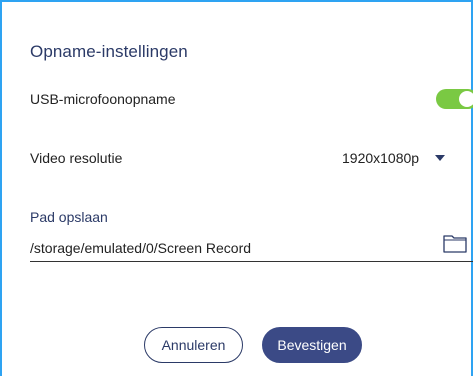  I want to click on video-resolution-dropdown: 1920x1080p, so click(394, 158).